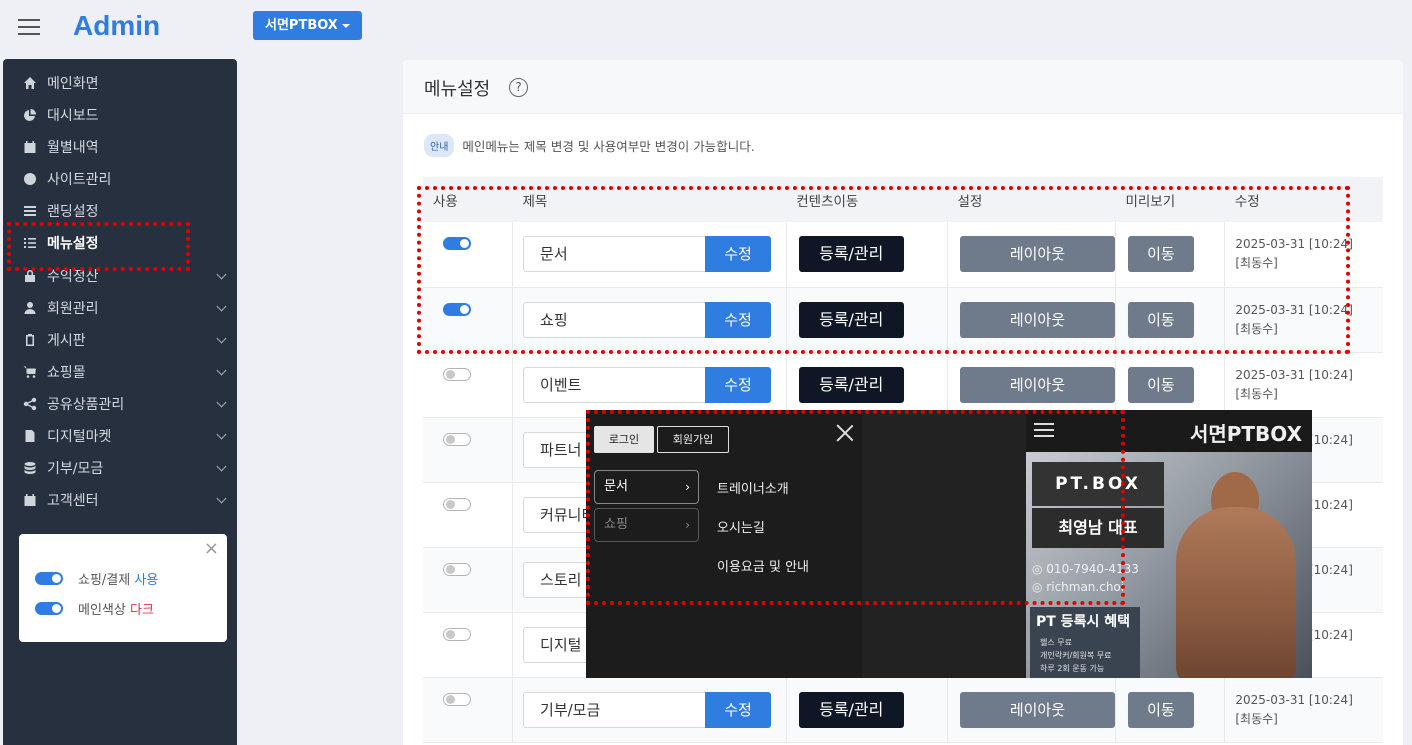  I want to click on sidebar-item: 고객센터, so click(120, 500).